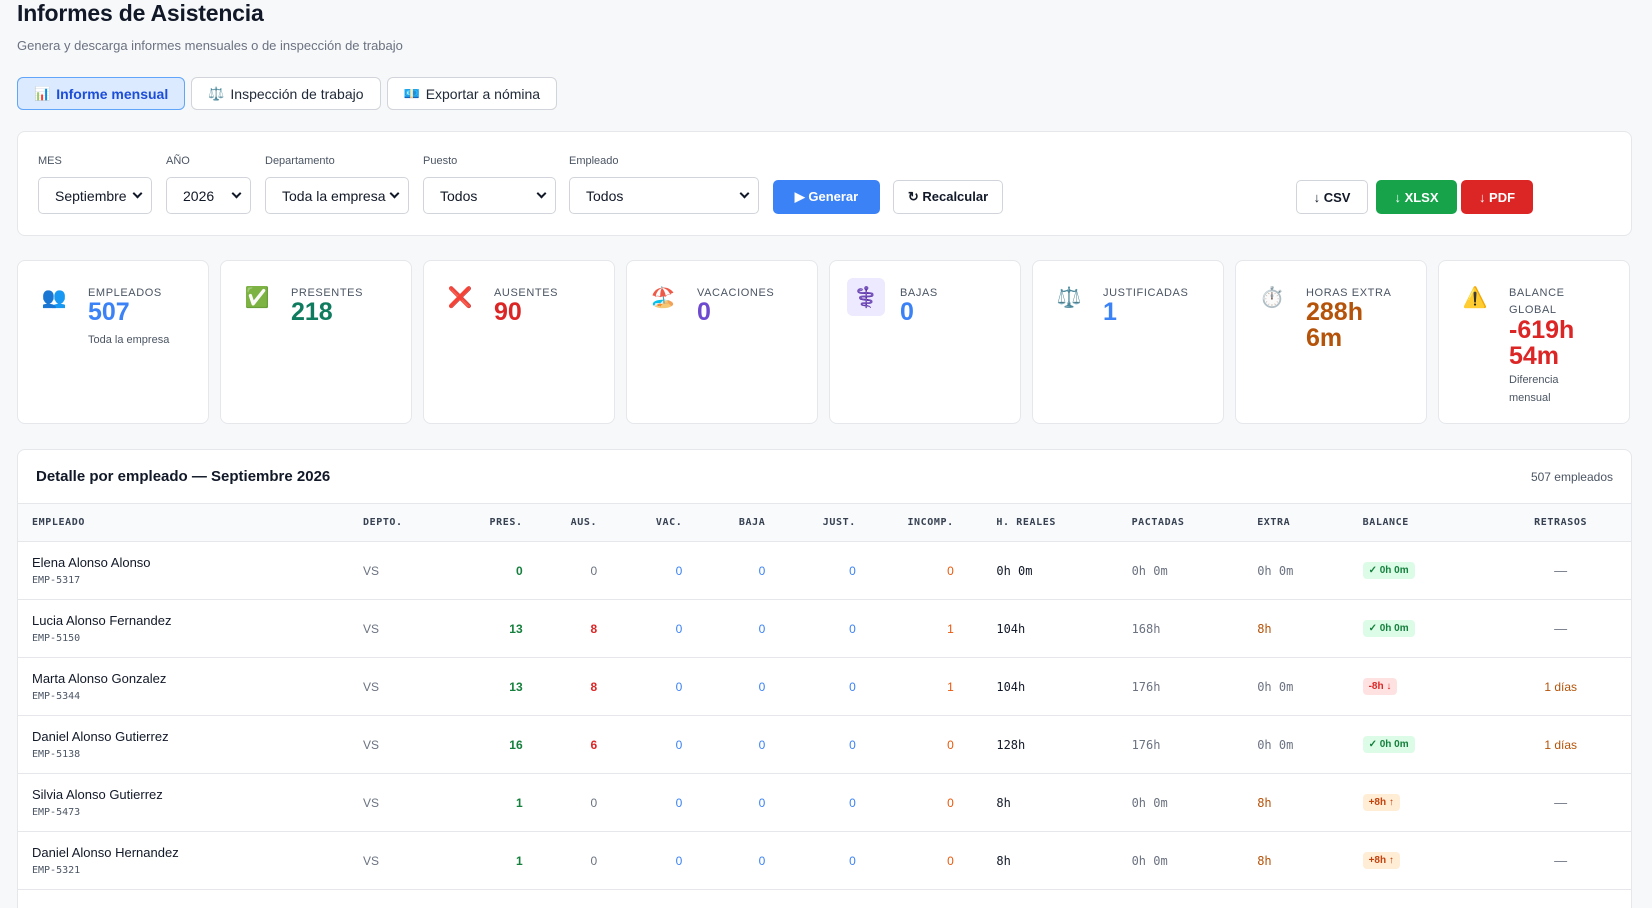 The width and height of the screenshot is (1652, 908). Describe the element at coordinates (197, 736) in the screenshot. I see `employee-name: Daniel Alonso Gutierrez` at that location.